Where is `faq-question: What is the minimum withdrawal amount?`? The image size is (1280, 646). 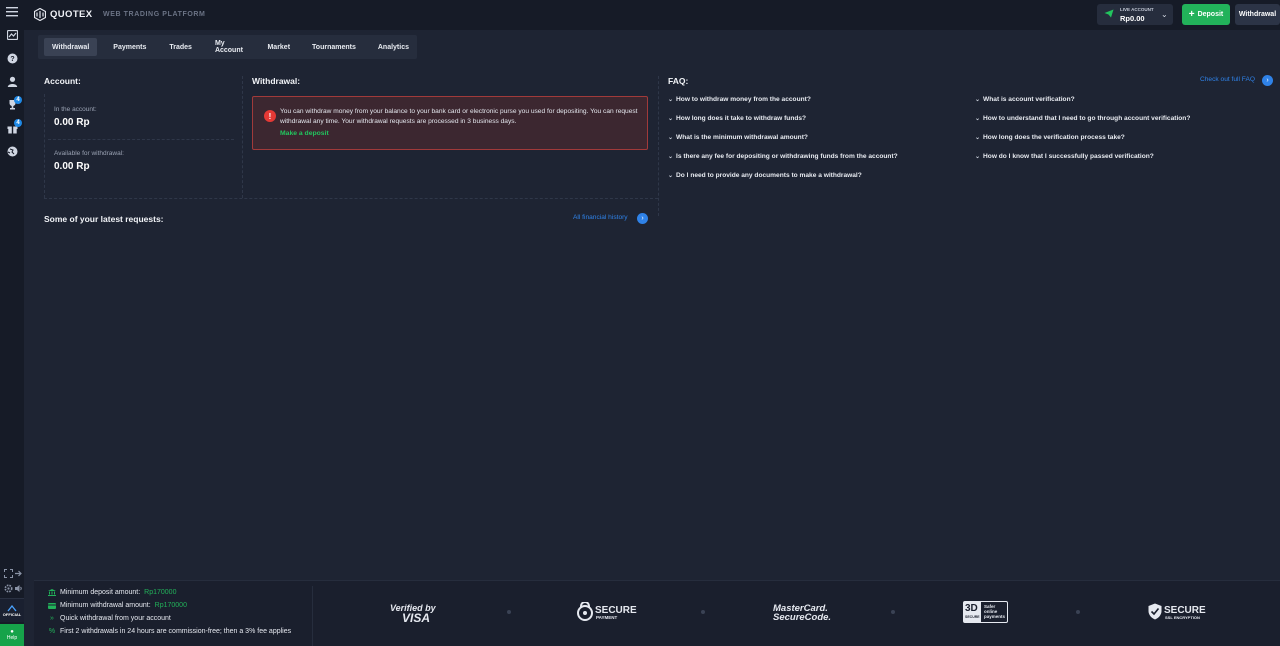 faq-question: What is the minimum withdrawal amount? is located at coordinates (742, 137).